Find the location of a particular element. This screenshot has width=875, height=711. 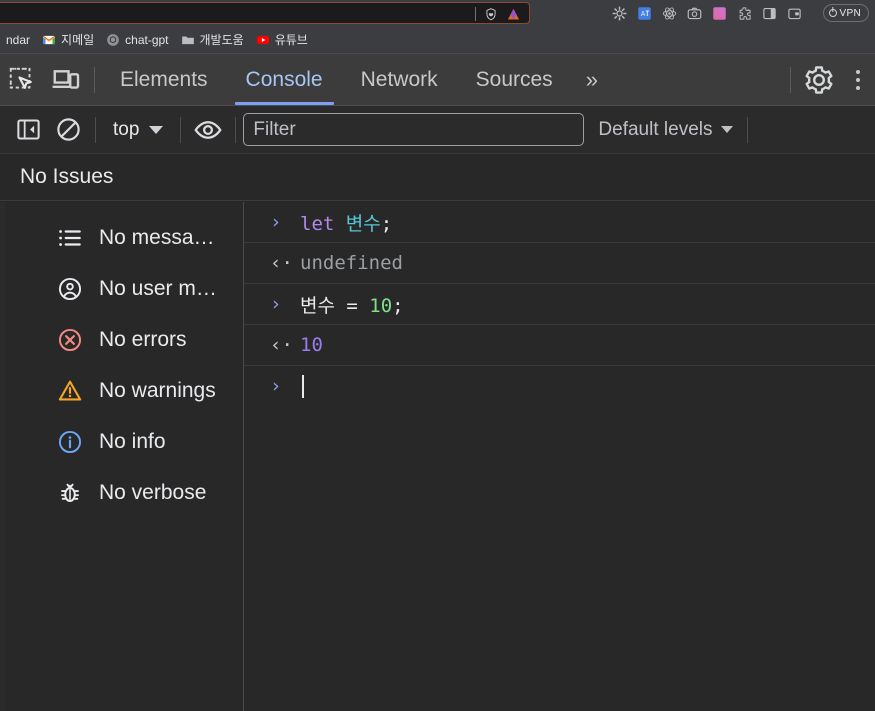

code-token-punct: ; is located at coordinates (398, 305).